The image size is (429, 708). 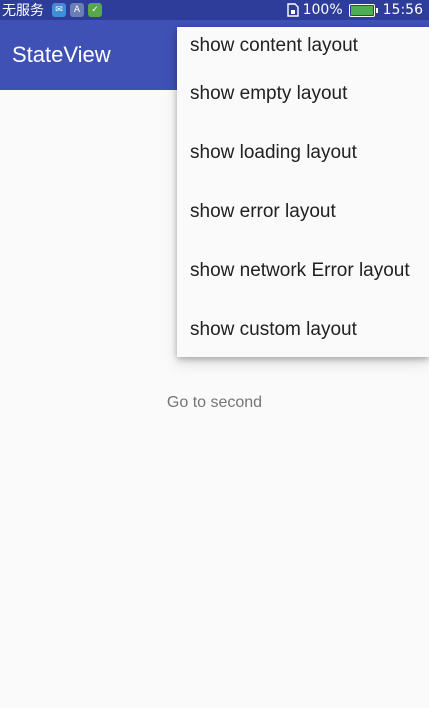 I want to click on message-icon: ✉, so click(x=59, y=10).